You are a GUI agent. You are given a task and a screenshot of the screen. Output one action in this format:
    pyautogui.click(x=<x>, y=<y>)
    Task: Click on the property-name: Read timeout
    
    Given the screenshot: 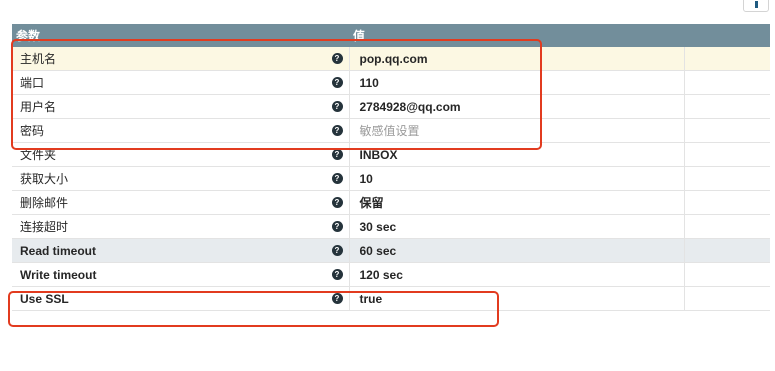 What is the action you would take?
    pyautogui.click(x=58, y=250)
    